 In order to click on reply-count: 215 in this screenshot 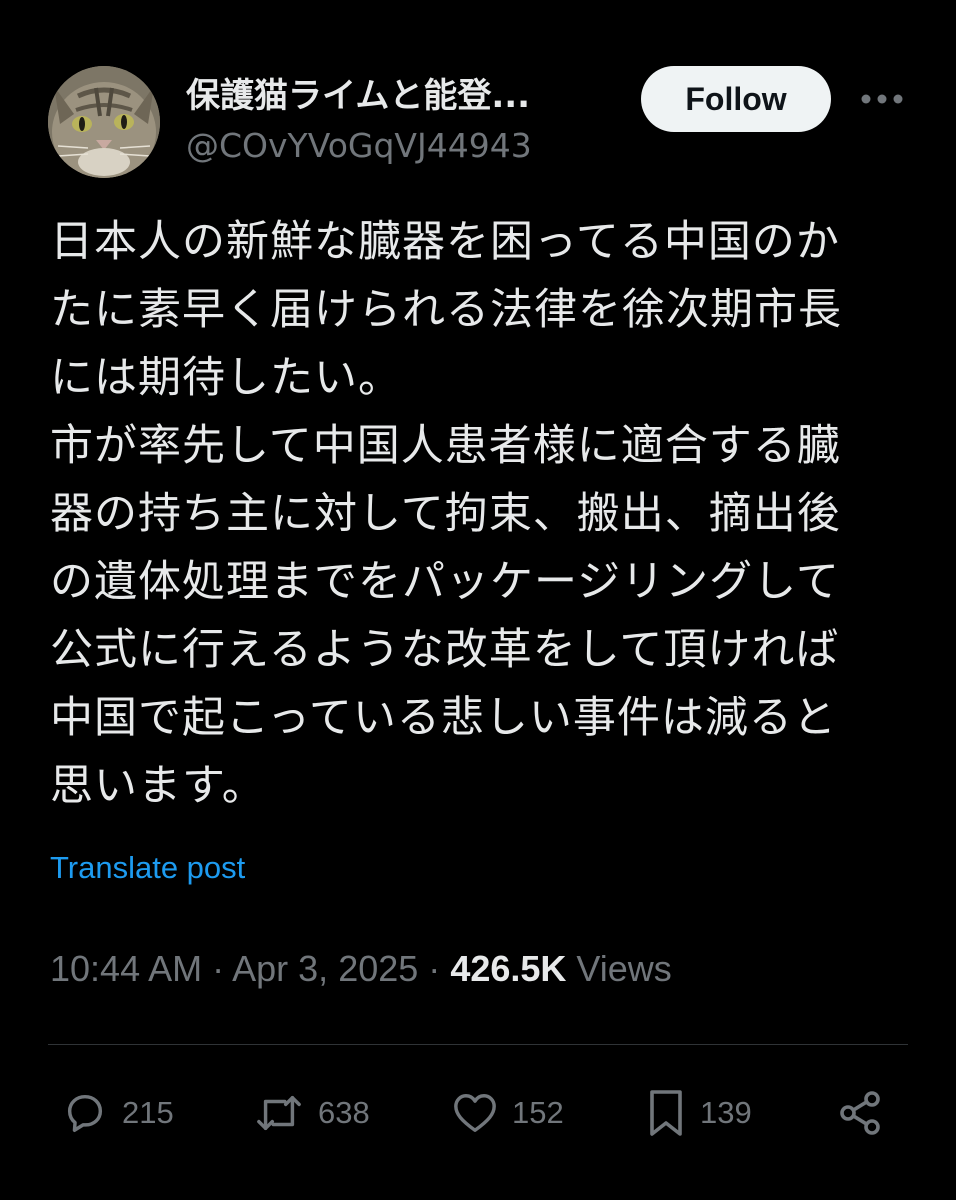, I will do `click(148, 1112)`.